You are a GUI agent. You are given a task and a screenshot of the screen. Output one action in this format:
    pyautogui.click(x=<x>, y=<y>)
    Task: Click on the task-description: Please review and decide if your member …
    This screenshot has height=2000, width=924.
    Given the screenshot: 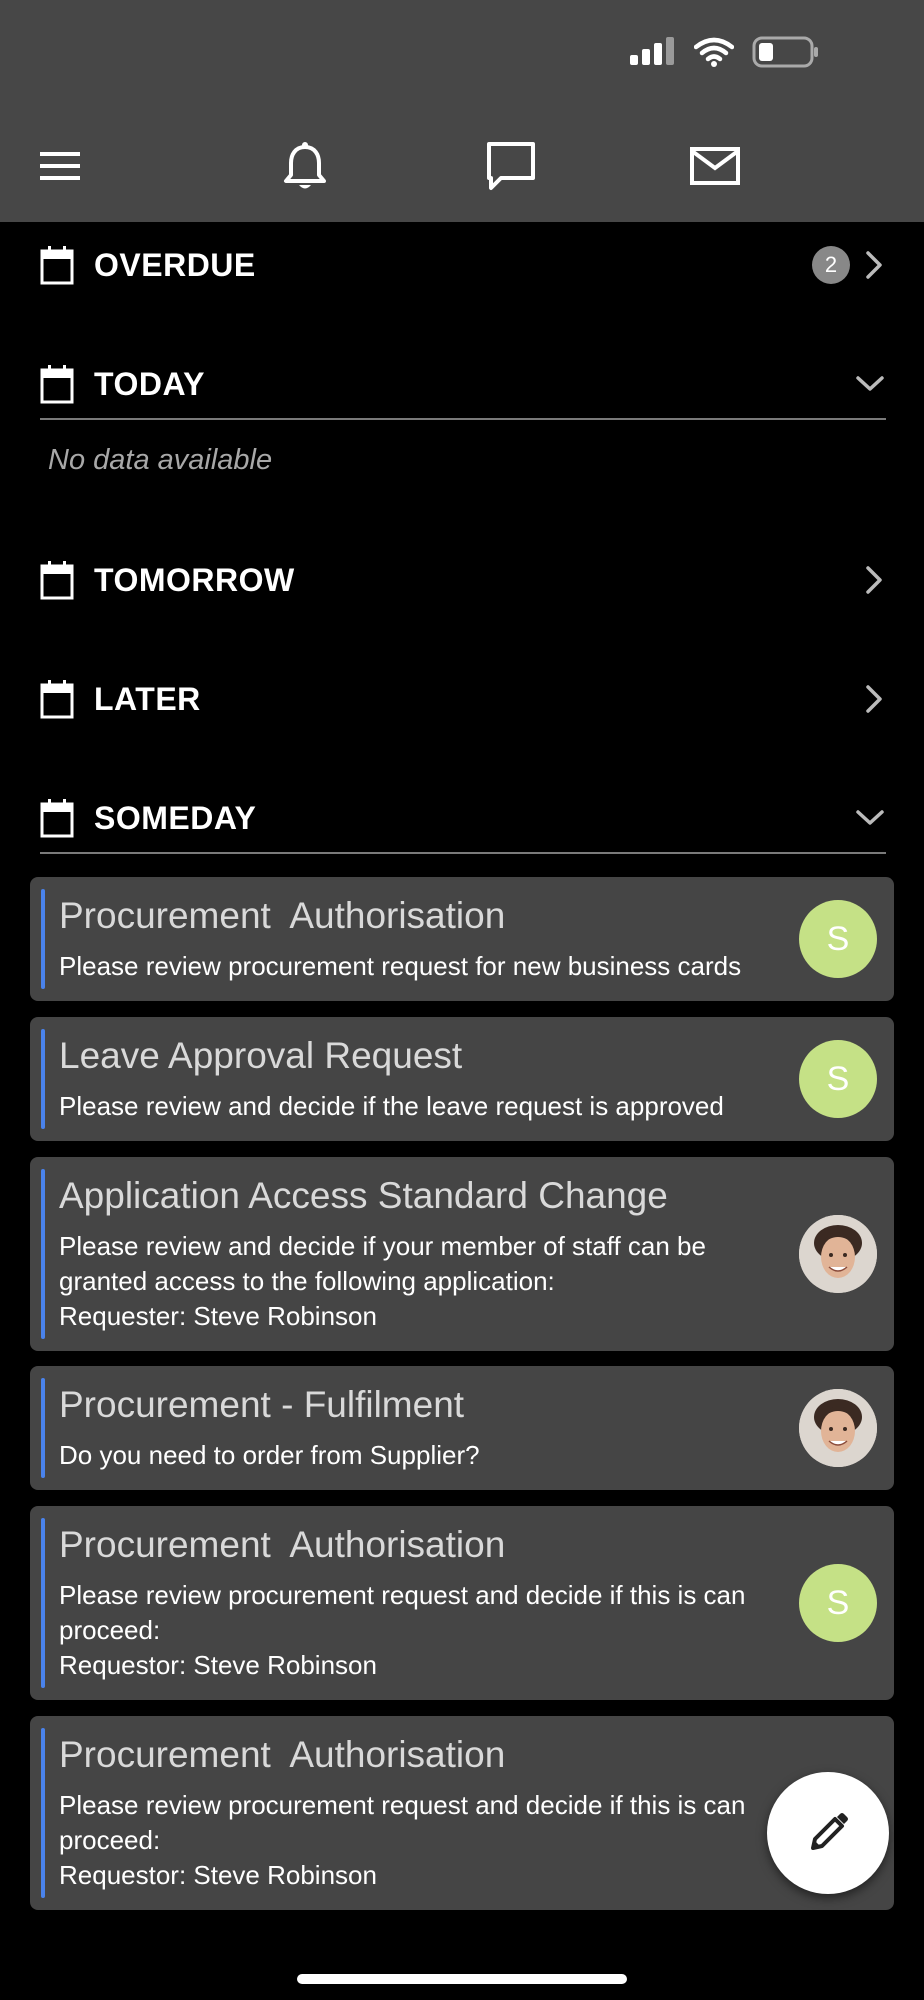 What is the action you would take?
    pyautogui.click(x=382, y=1281)
    